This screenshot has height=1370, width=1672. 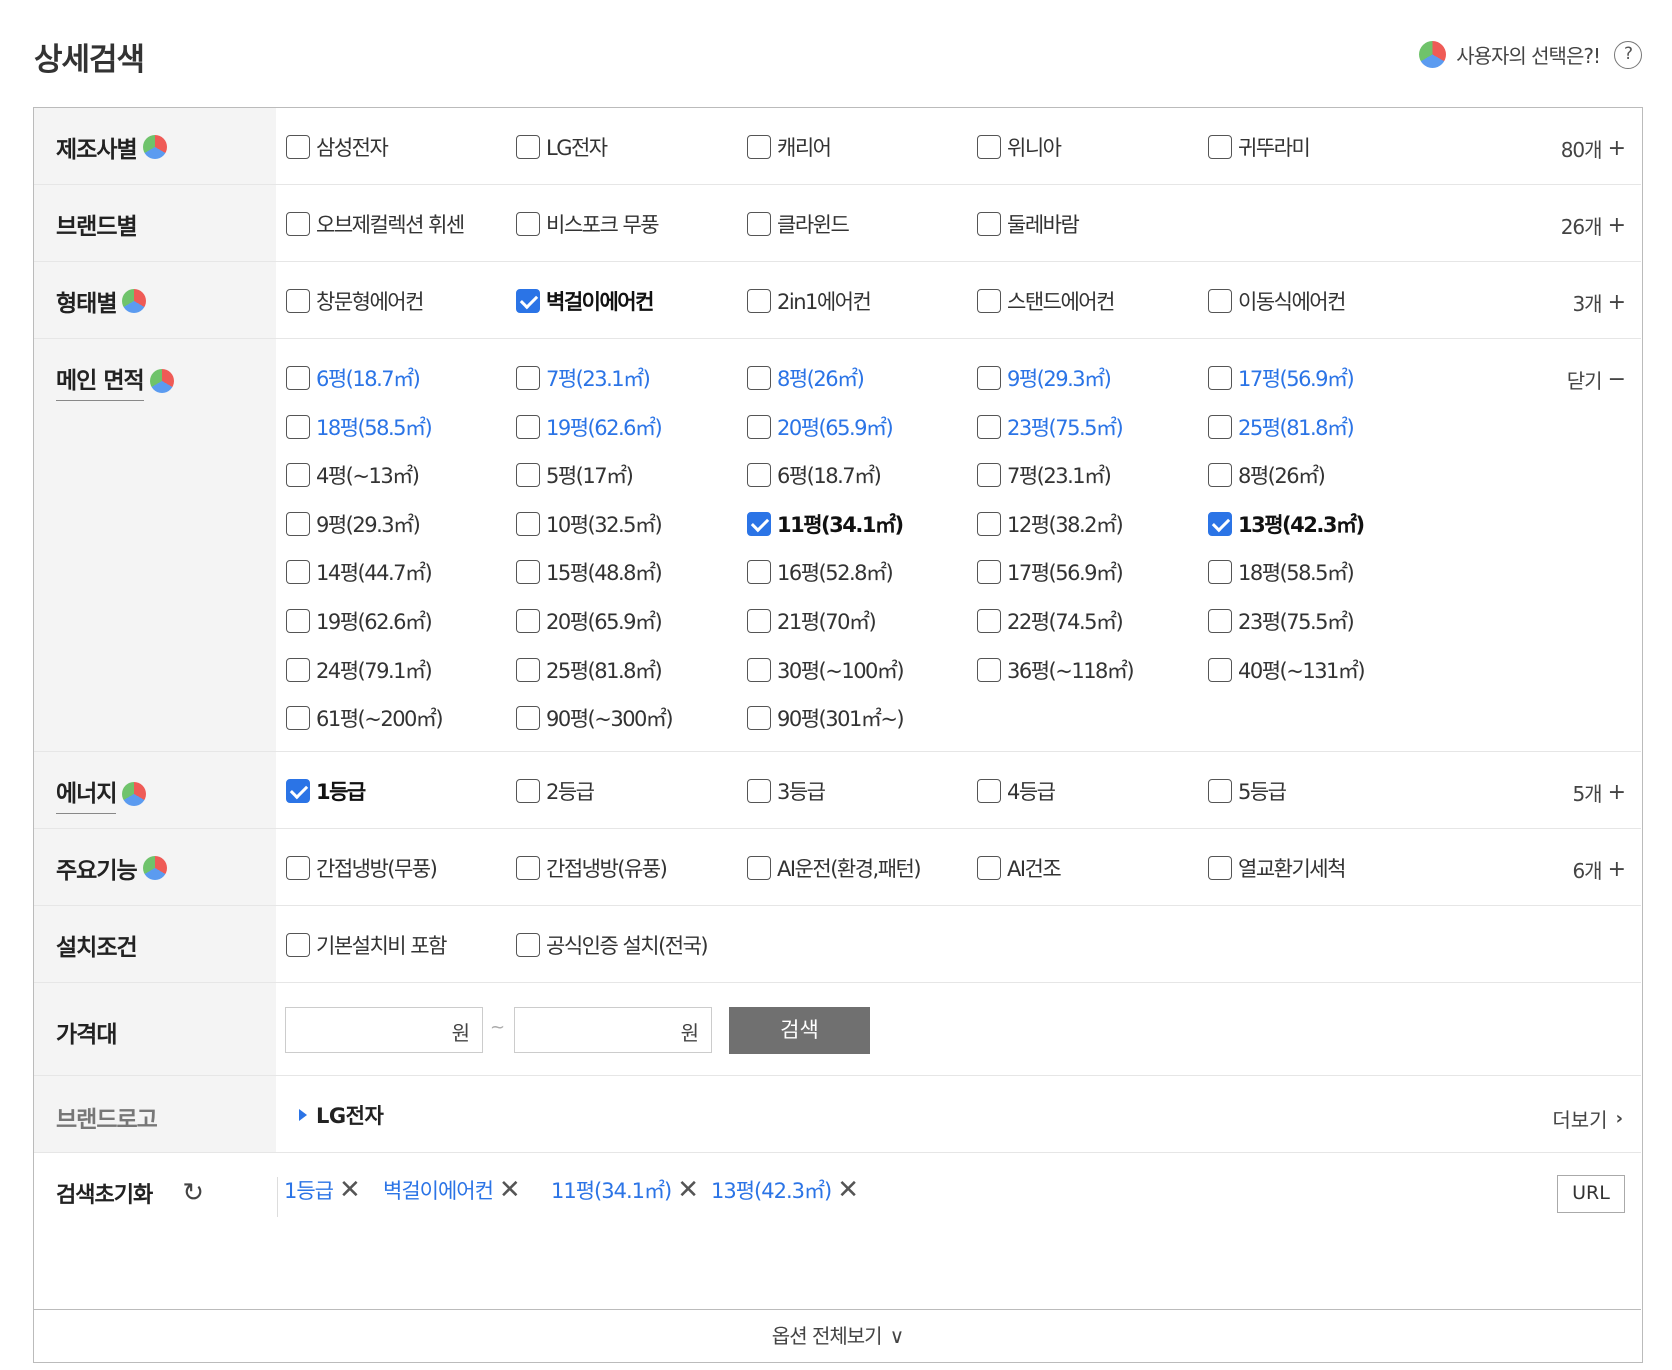 I want to click on option-maker-0: 삼성전자, so click(x=337, y=147).